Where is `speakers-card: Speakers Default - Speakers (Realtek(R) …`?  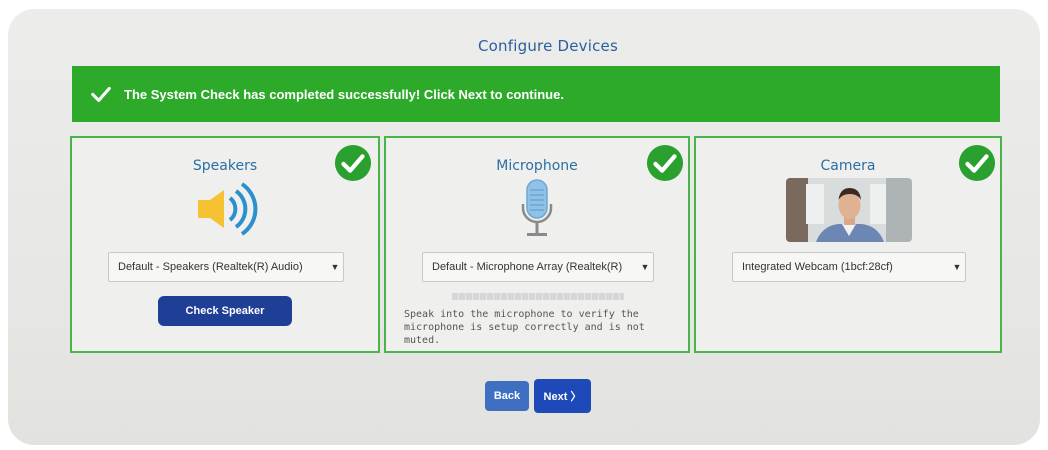 speakers-card: Speakers Default - Speakers (Realtek(R) … is located at coordinates (225, 244).